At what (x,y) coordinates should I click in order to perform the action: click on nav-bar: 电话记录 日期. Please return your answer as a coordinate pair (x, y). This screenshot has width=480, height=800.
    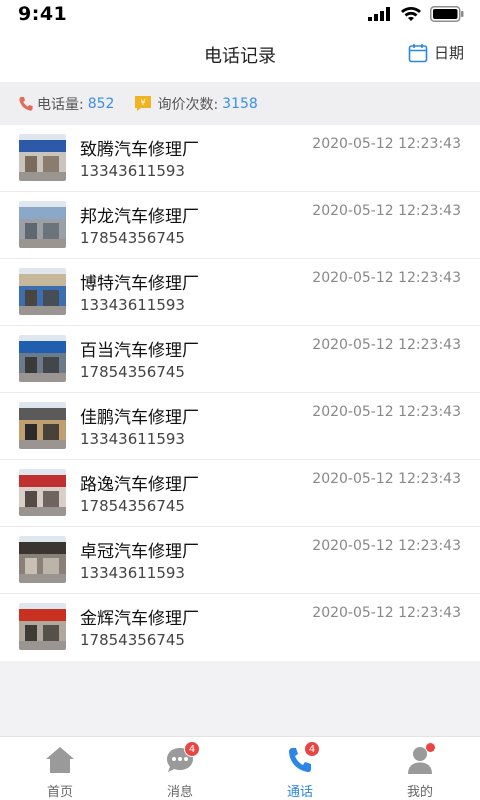
    Looking at the image, I should click on (240, 55).